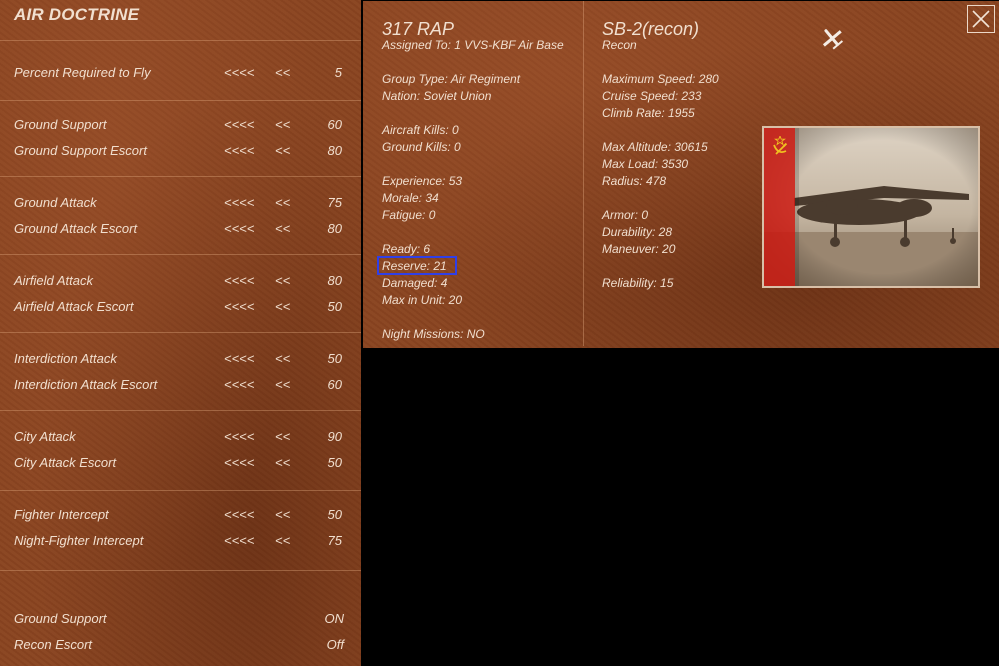 The height and width of the screenshot is (666, 999). I want to click on max-altitude: Max Altitude: 30615, so click(655, 147).